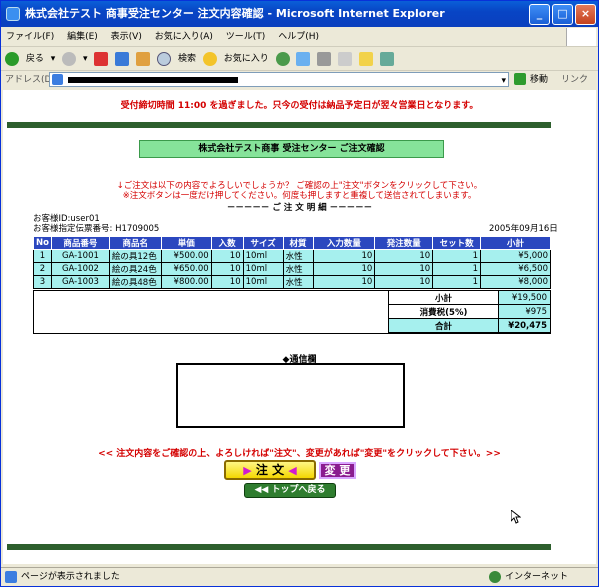 The height and width of the screenshot is (587, 599). Describe the element at coordinates (227, 282) in the screenshot. I see `cell-qty-in: 10` at that location.